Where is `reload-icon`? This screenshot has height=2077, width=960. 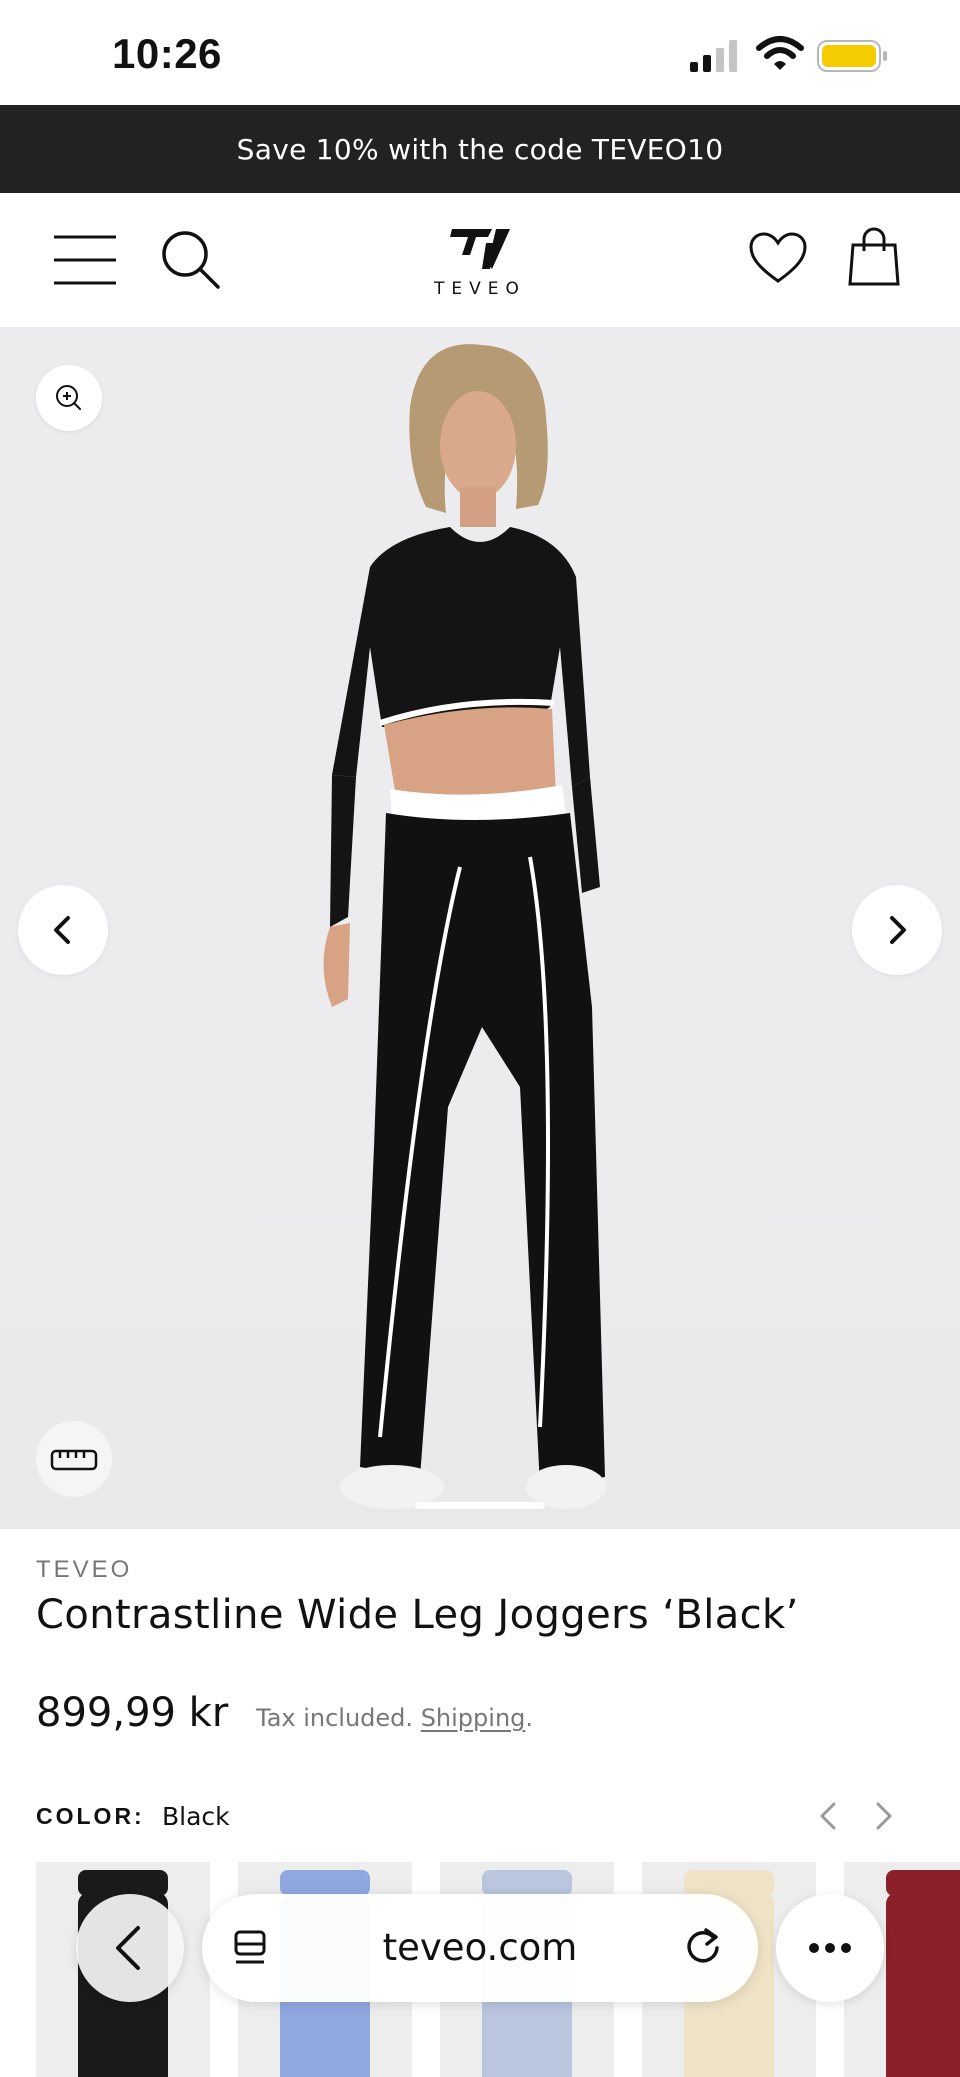
reload-icon is located at coordinates (703, 1947).